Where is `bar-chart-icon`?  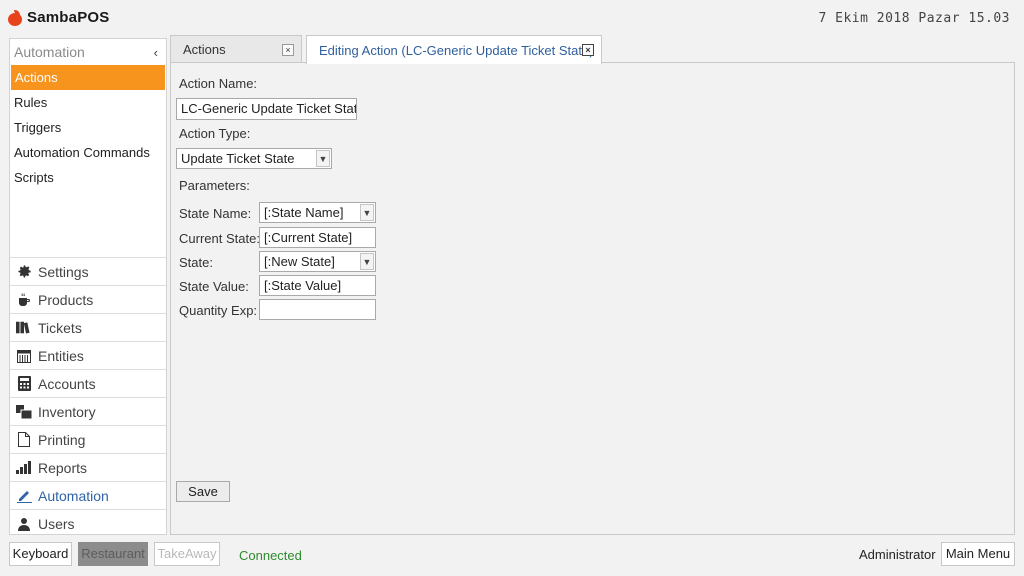 bar-chart-icon is located at coordinates (24, 468).